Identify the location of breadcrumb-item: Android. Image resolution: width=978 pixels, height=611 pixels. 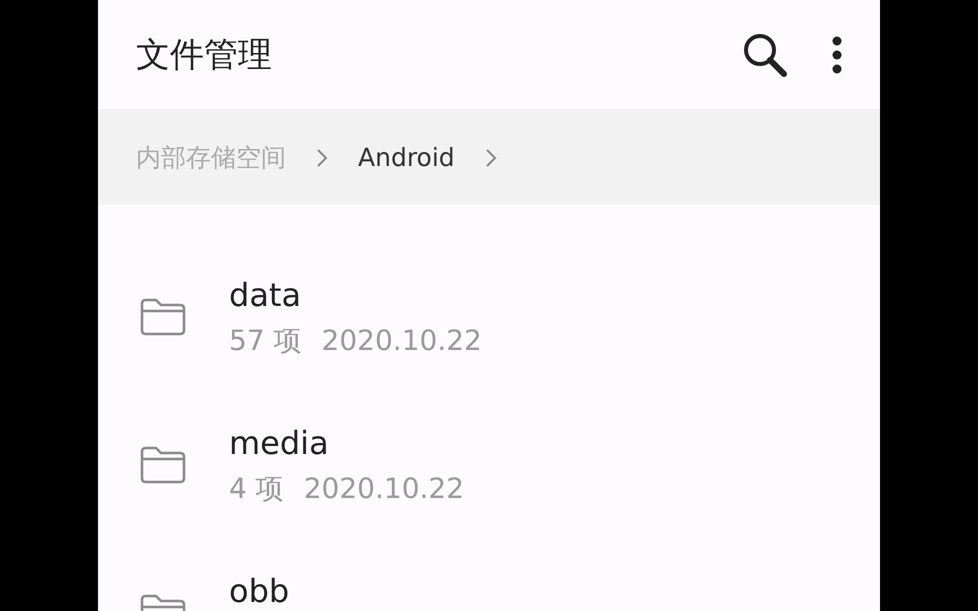
(406, 157).